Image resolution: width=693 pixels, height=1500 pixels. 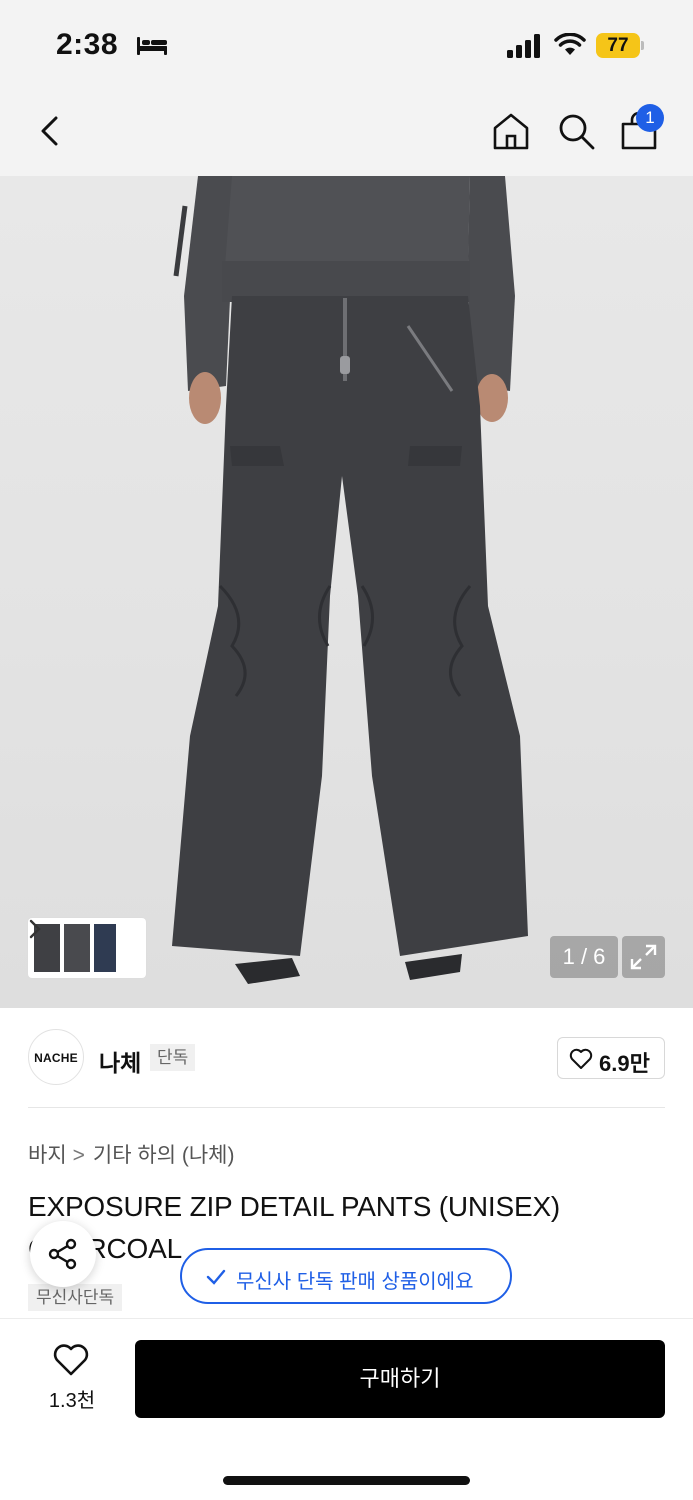 What do you see at coordinates (346, 1480) in the screenshot?
I see `home-indicator` at bounding box center [346, 1480].